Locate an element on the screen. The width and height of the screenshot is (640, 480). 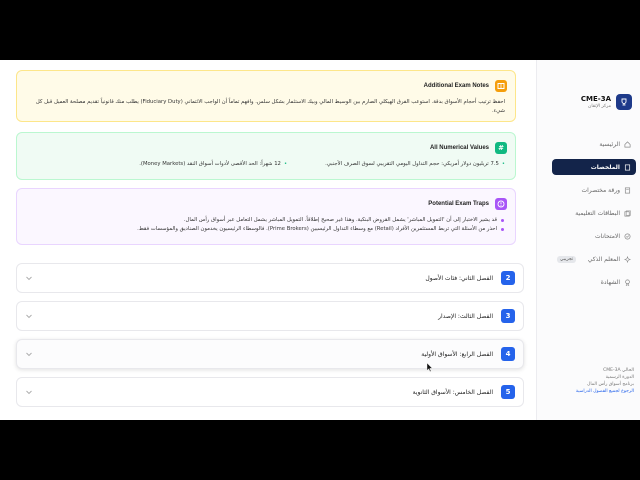
beta-badge: تجريبي is located at coordinates (567, 259).